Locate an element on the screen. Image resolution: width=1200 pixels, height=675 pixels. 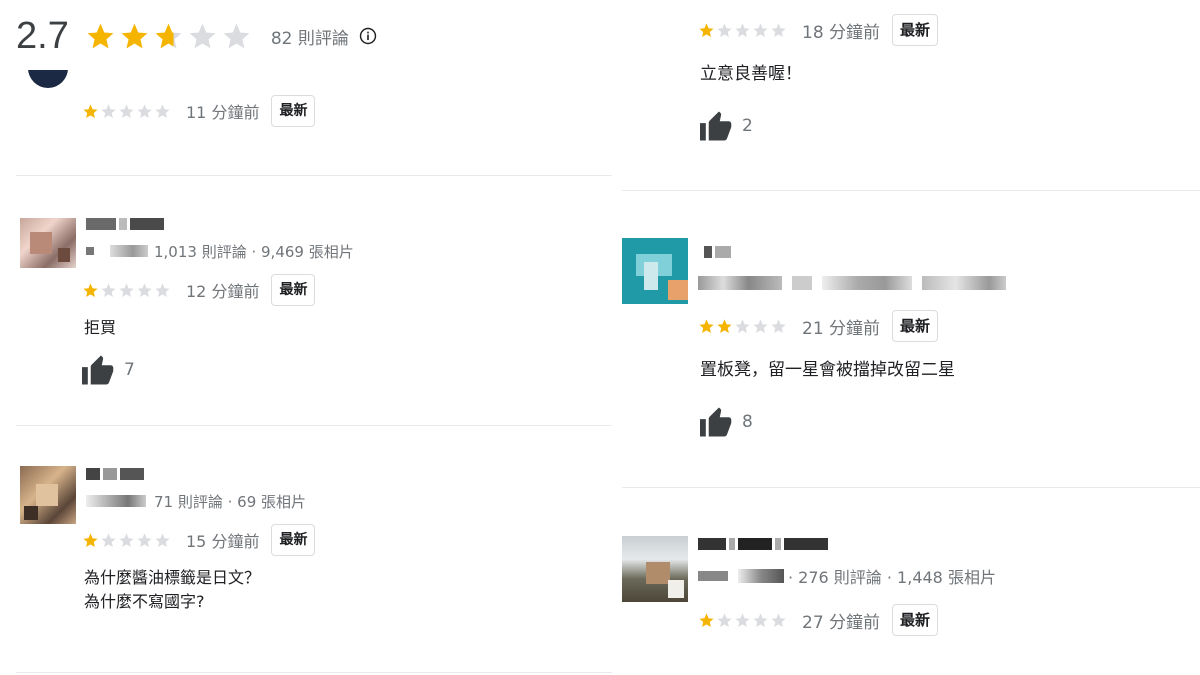
review-rating-row: 11 分鐘前 最新 is located at coordinates (199, 111).